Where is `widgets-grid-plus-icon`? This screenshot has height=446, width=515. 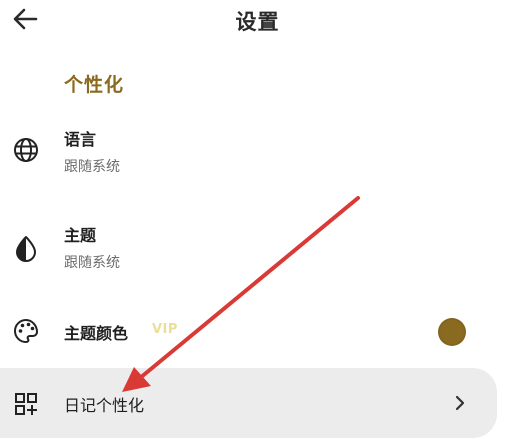 widgets-grid-plus-icon is located at coordinates (26, 404).